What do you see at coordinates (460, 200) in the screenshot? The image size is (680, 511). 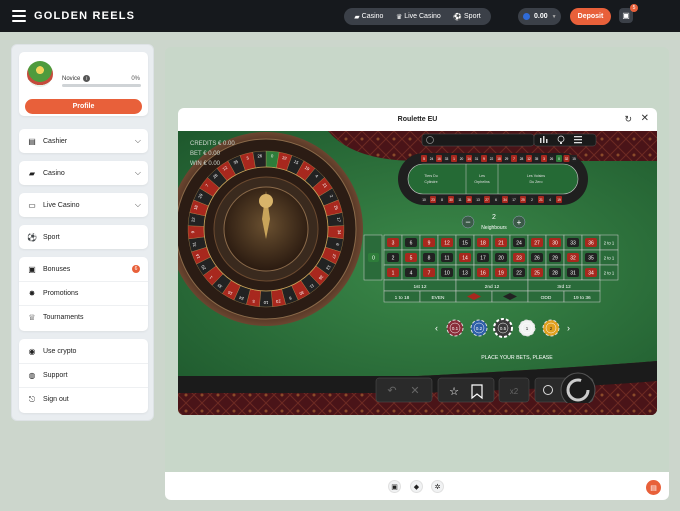 I see `racetrack-number: 11` at bounding box center [460, 200].